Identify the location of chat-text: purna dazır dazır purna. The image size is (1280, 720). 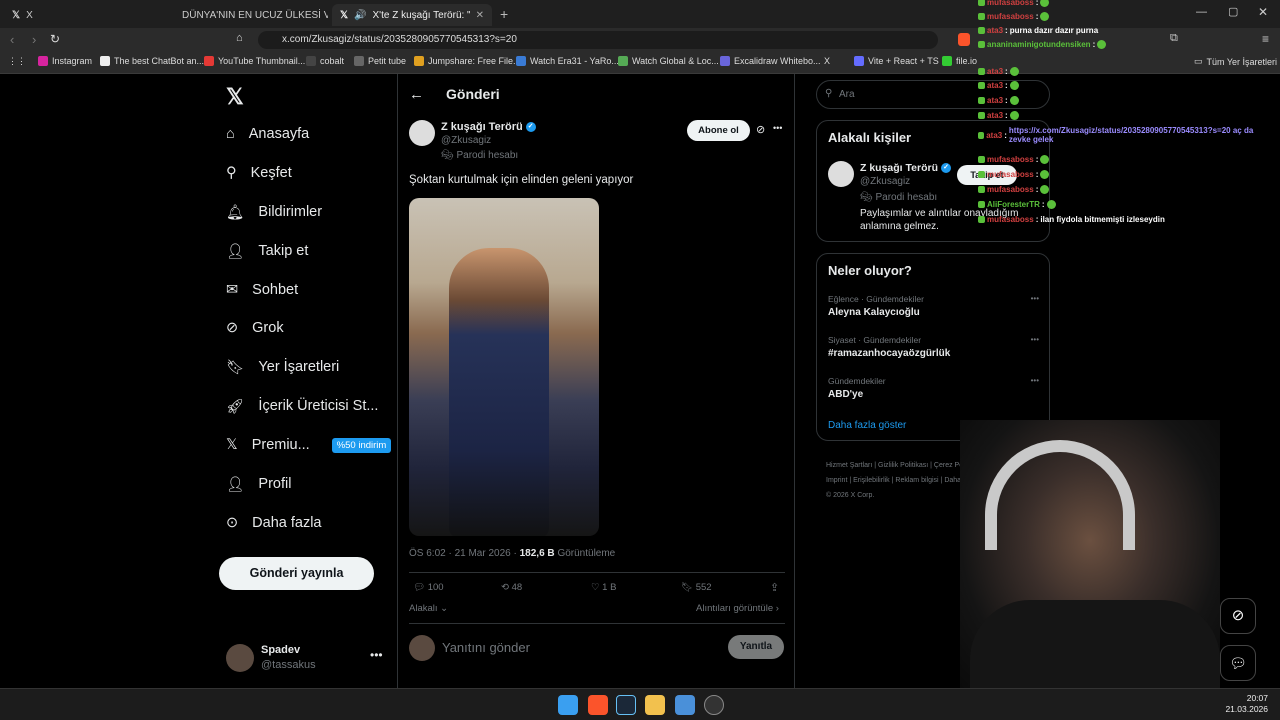
(1054, 30).